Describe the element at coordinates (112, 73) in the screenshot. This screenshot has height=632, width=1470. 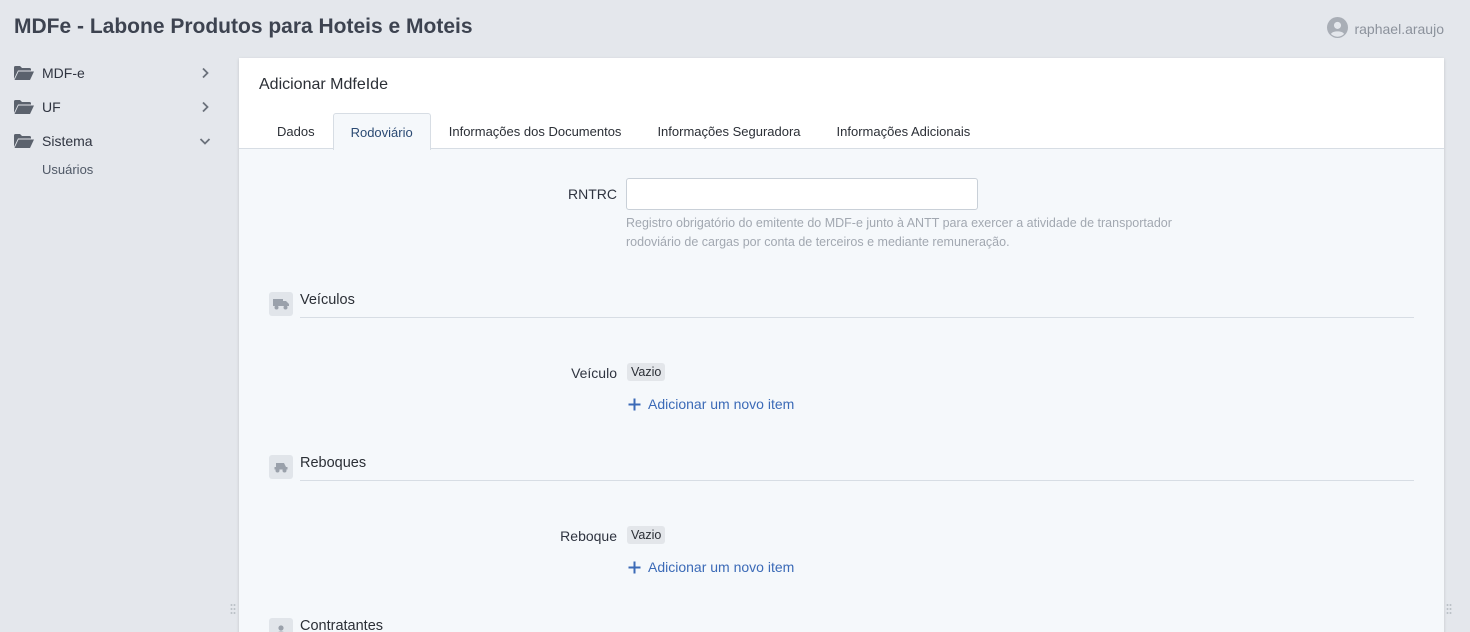
I see `sidebar-item-mdfe: MDF-e` at that location.